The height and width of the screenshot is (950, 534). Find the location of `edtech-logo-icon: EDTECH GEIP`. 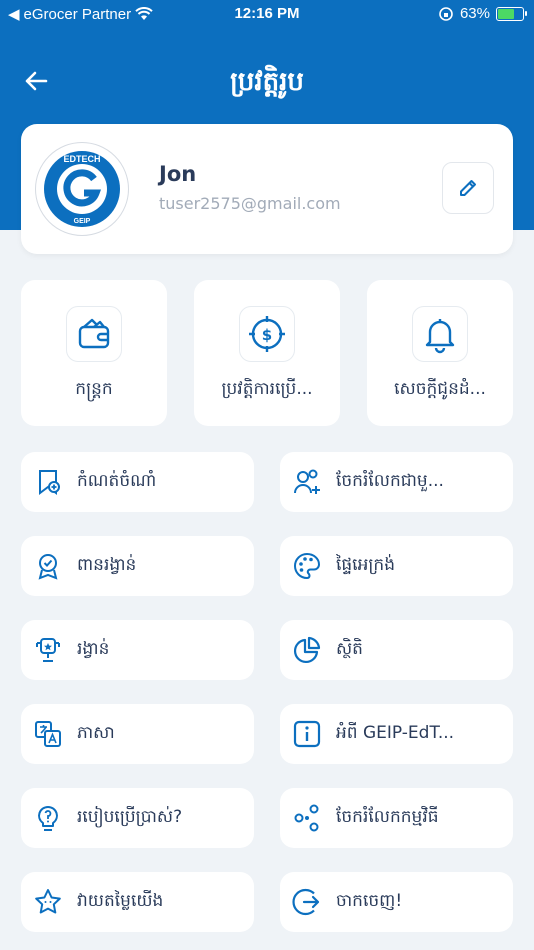

edtech-logo-icon: EDTECH GEIP is located at coordinates (82, 189).